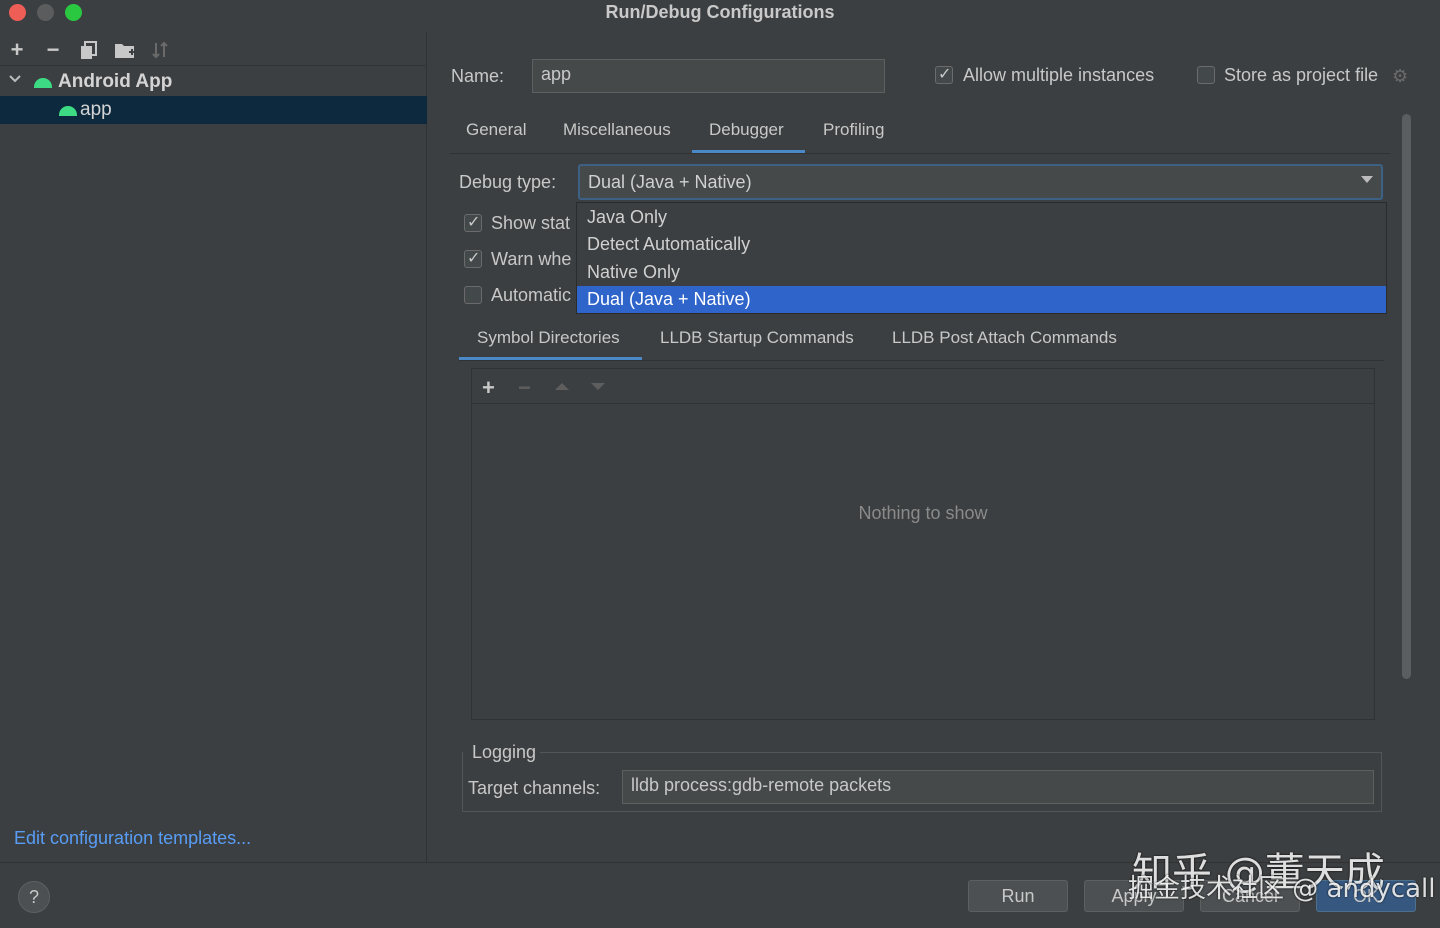 The image size is (1440, 928). What do you see at coordinates (531, 295) in the screenshot?
I see `automatic-label: Automatic` at bounding box center [531, 295].